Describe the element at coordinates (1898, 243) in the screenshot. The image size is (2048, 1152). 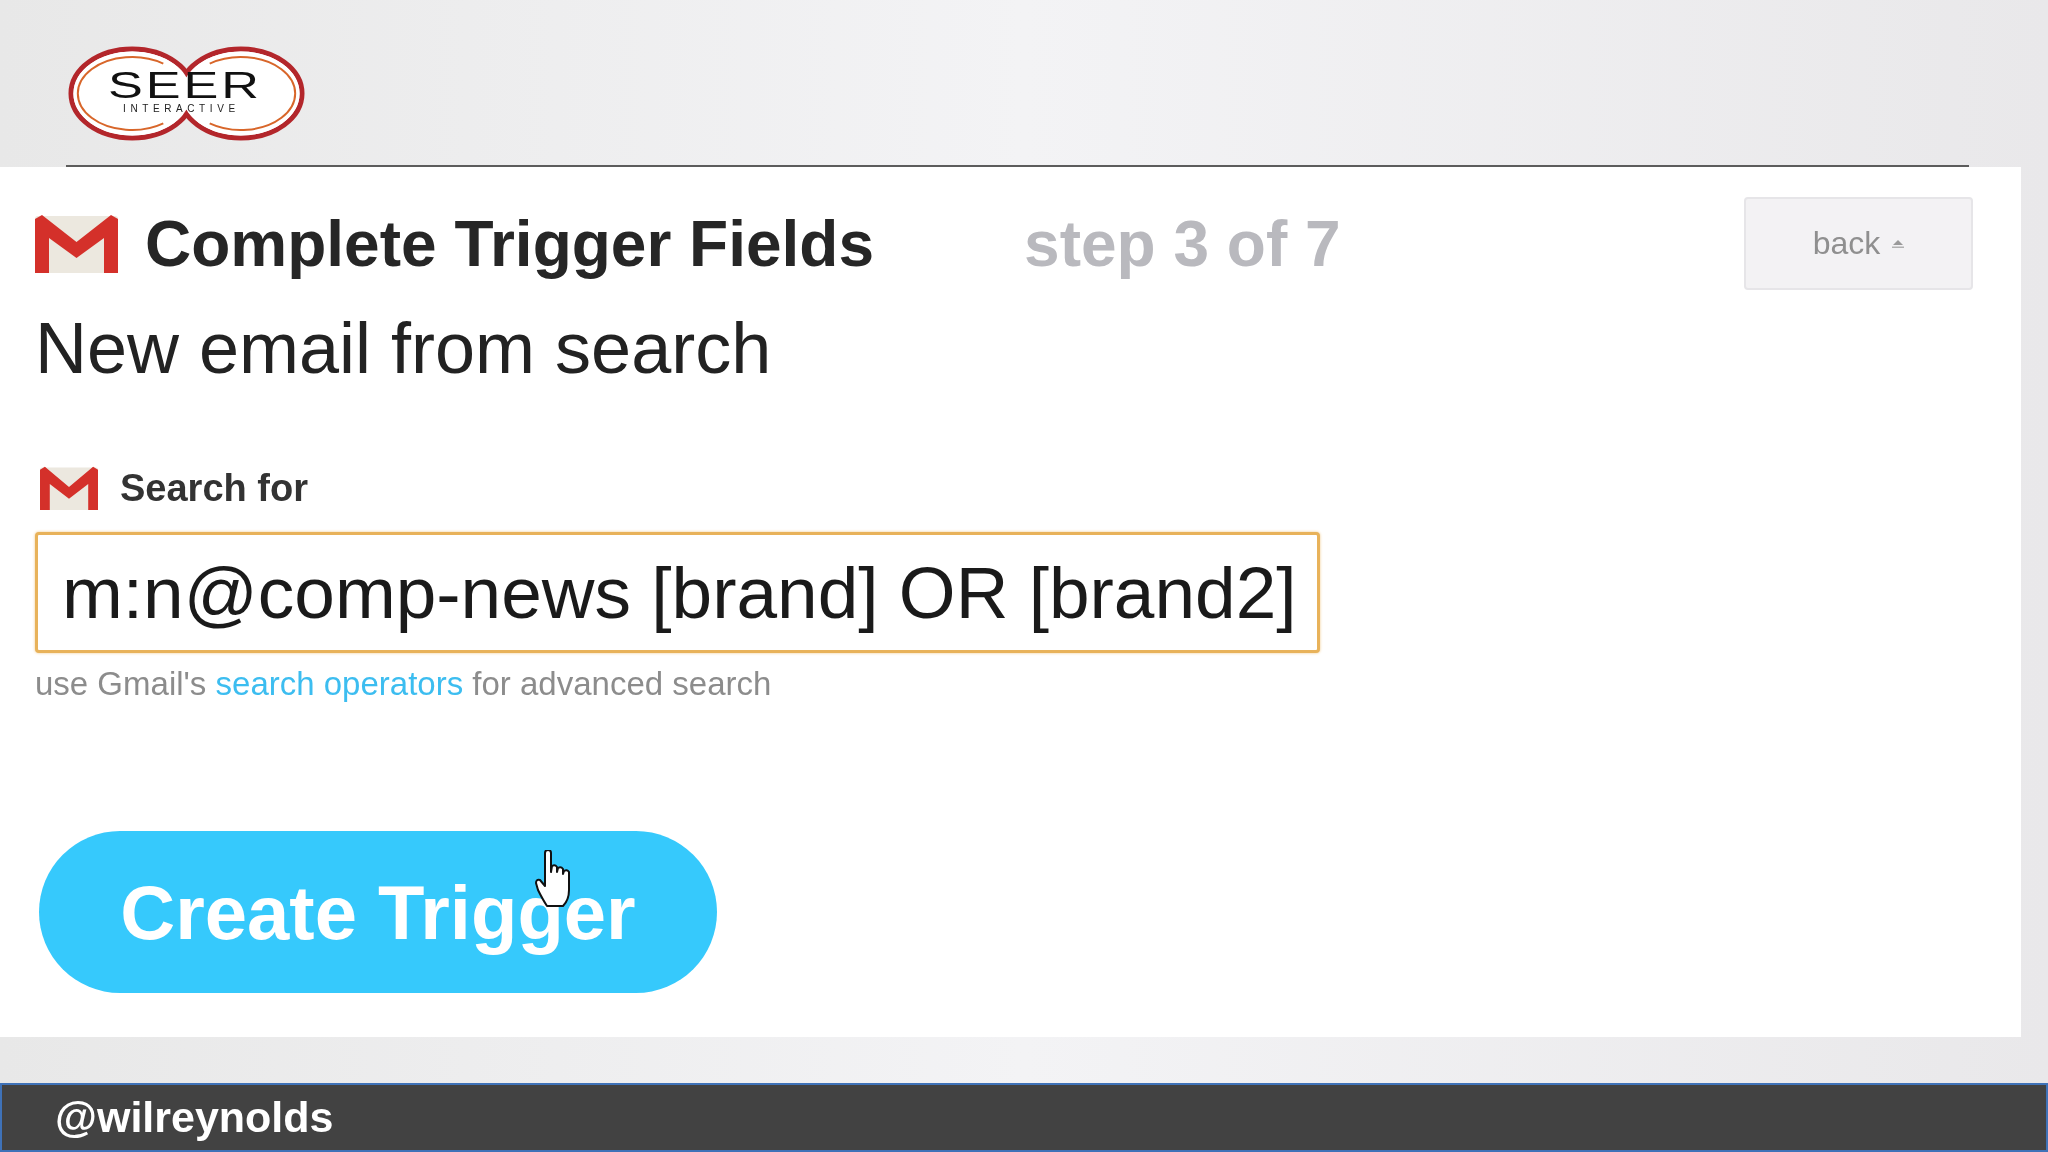
I see `caret-up-icon` at that location.